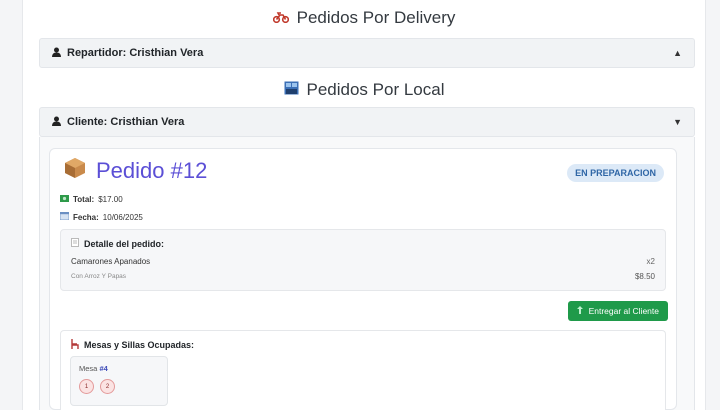  Describe the element at coordinates (64, 216) in the screenshot. I see `calendar-icon` at that location.